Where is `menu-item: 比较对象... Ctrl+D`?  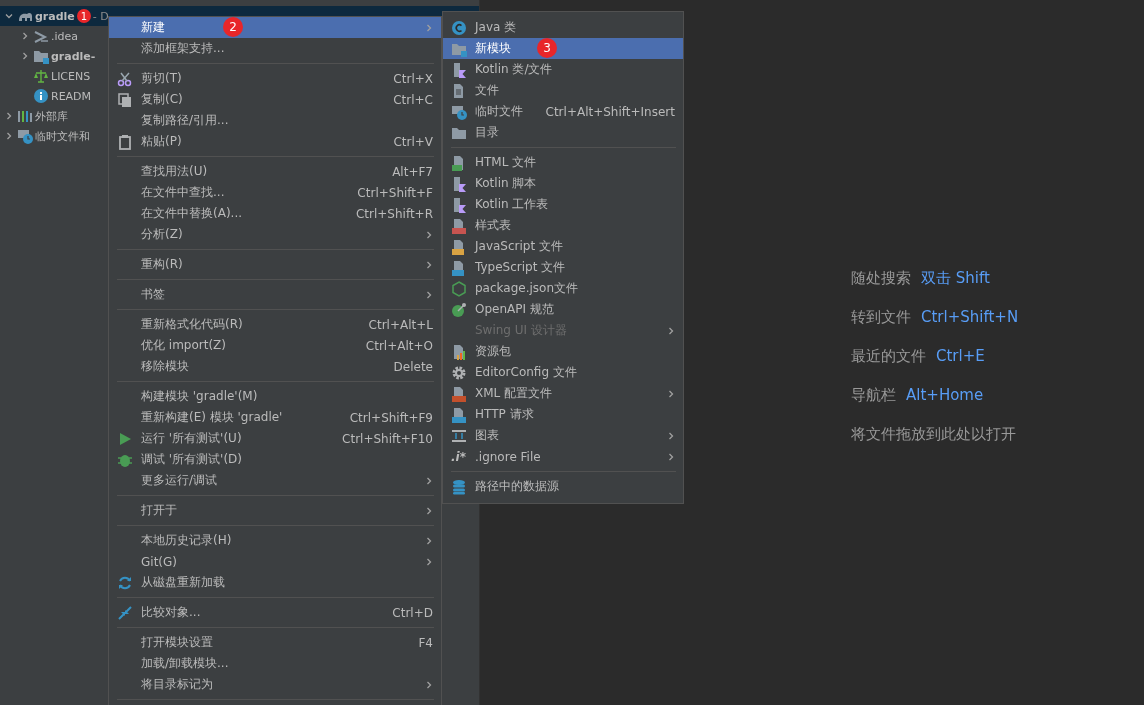
menu-item: 比较对象... Ctrl+D is located at coordinates (275, 612).